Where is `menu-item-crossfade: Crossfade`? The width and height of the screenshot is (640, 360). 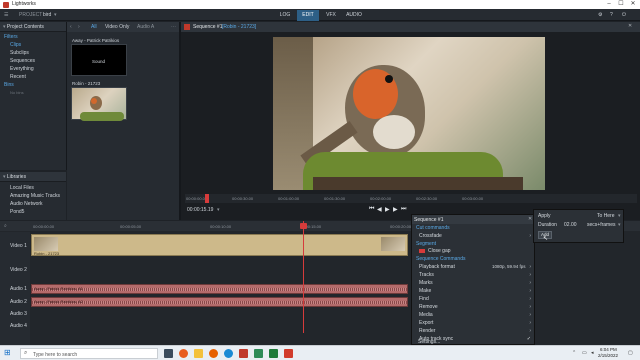 menu-item-crossfade: Crossfade is located at coordinates (430, 236).